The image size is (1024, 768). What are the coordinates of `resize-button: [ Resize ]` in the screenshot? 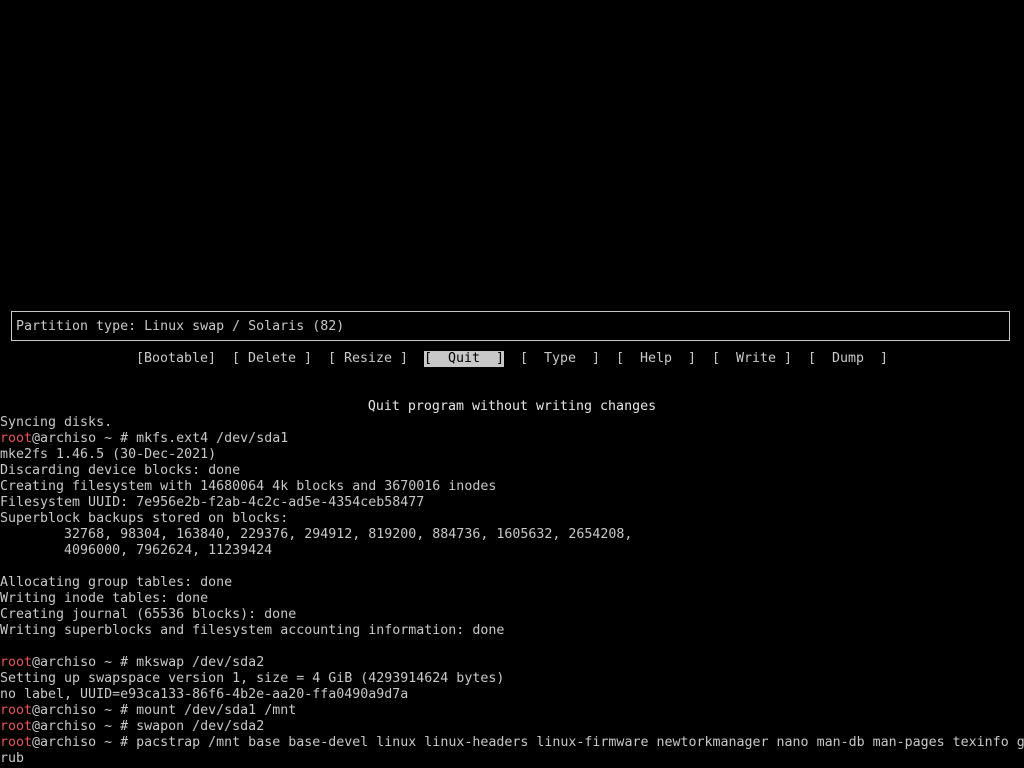 It's located at (368, 359).